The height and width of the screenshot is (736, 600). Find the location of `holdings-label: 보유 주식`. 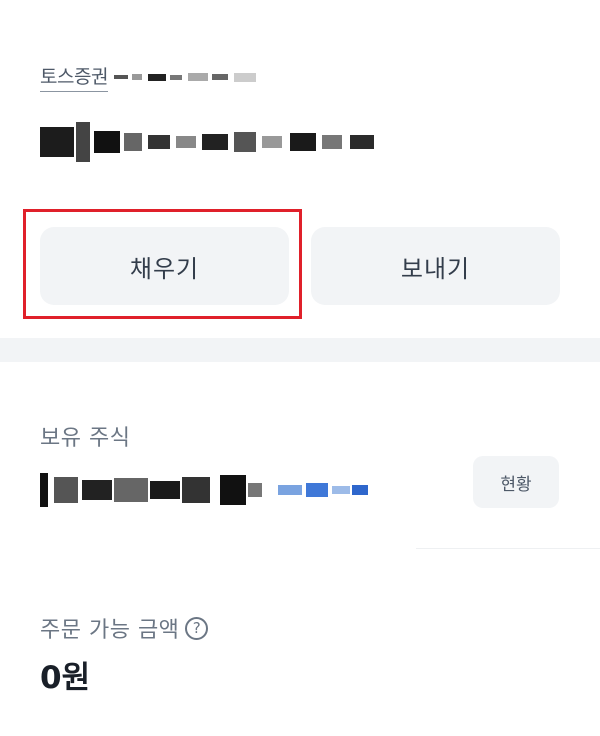

holdings-label: 보유 주식 is located at coordinates (85, 438).